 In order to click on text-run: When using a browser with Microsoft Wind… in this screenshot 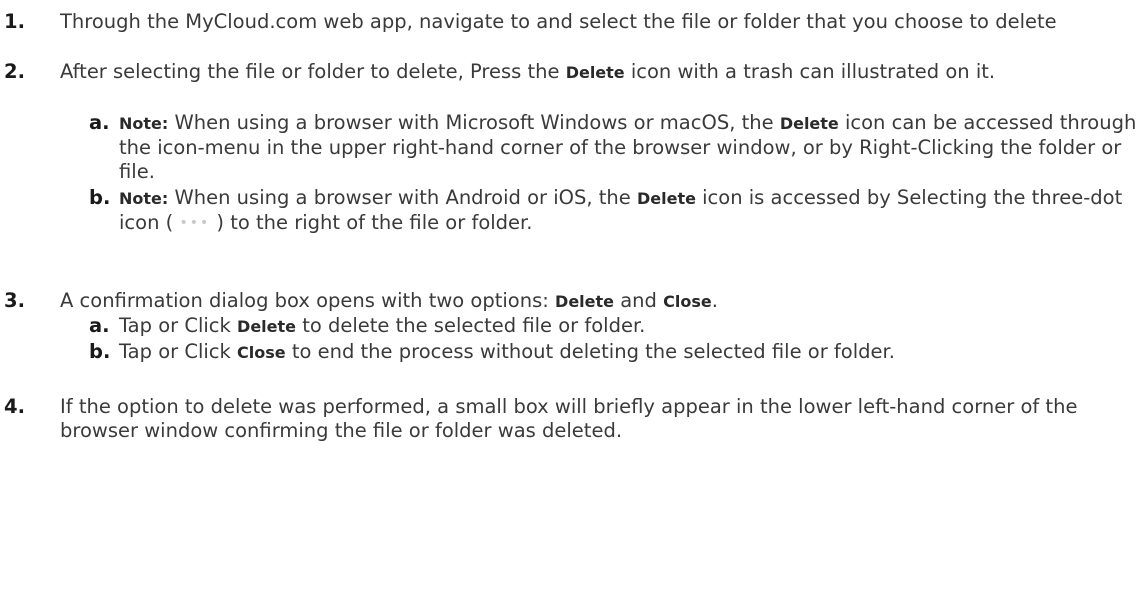, I will do `click(474, 122)`.